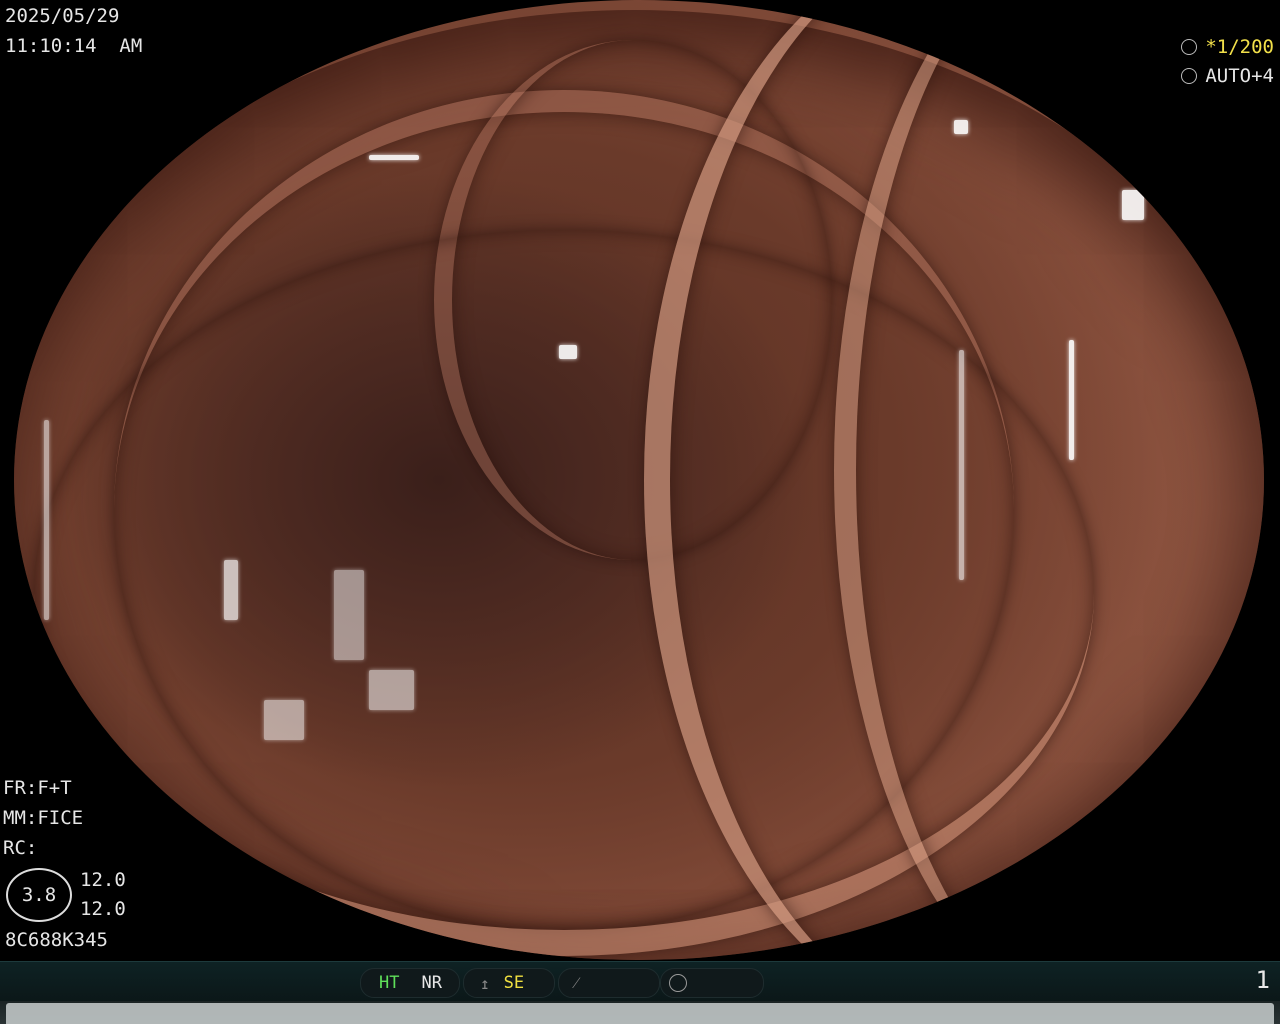 The image size is (1280, 1024). Describe the element at coordinates (1239, 47) in the screenshot. I see `shutter-value: *1/200` at that location.